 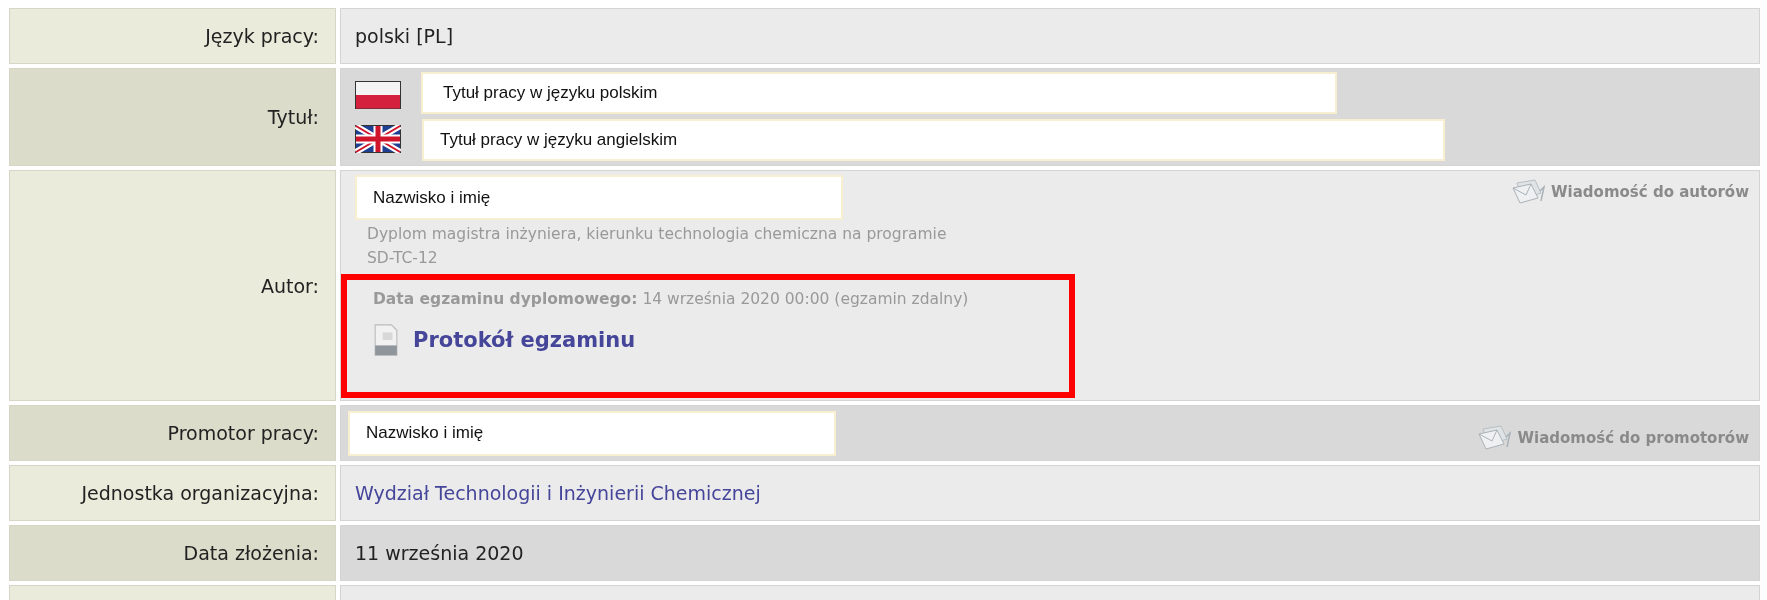 What do you see at coordinates (879, 93) in the screenshot?
I see `title-overlay: Tytuł pracy w języku polskim` at bounding box center [879, 93].